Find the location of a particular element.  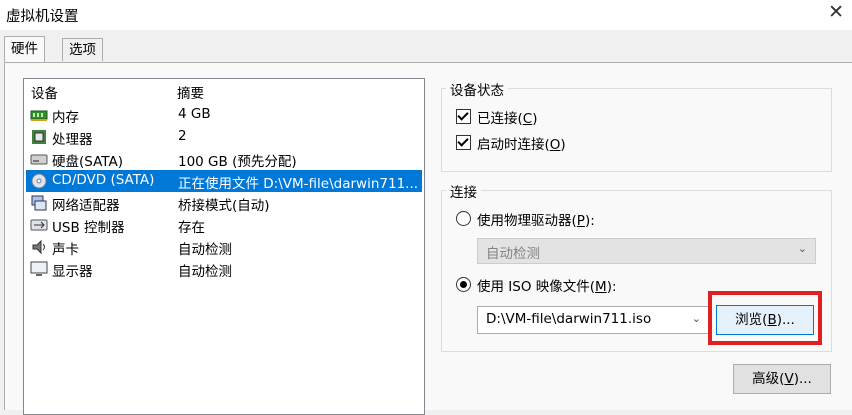

iso-file-text: 使用 ISO 映像文件 is located at coordinates (533, 287).